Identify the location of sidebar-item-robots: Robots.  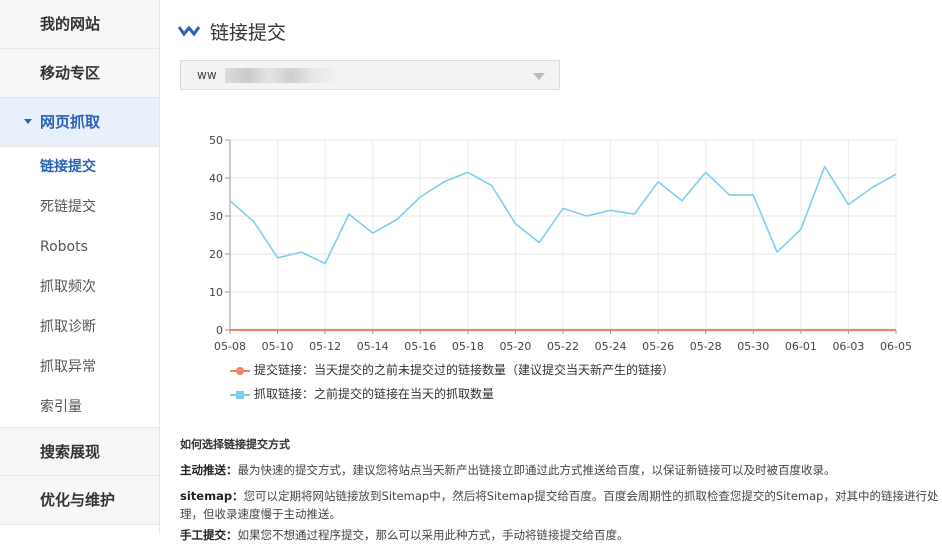
(79, 247).